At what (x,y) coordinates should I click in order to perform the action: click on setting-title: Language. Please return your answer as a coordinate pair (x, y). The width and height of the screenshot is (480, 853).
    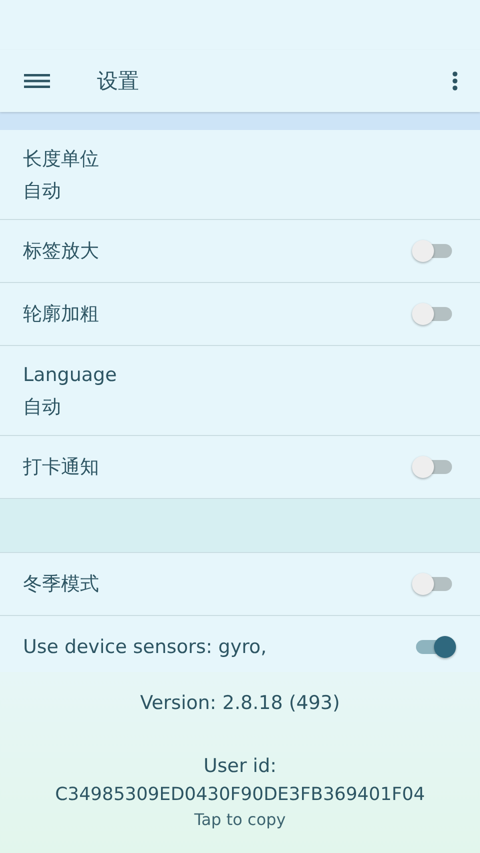
    Looking at the image, I should click on (70, 374).